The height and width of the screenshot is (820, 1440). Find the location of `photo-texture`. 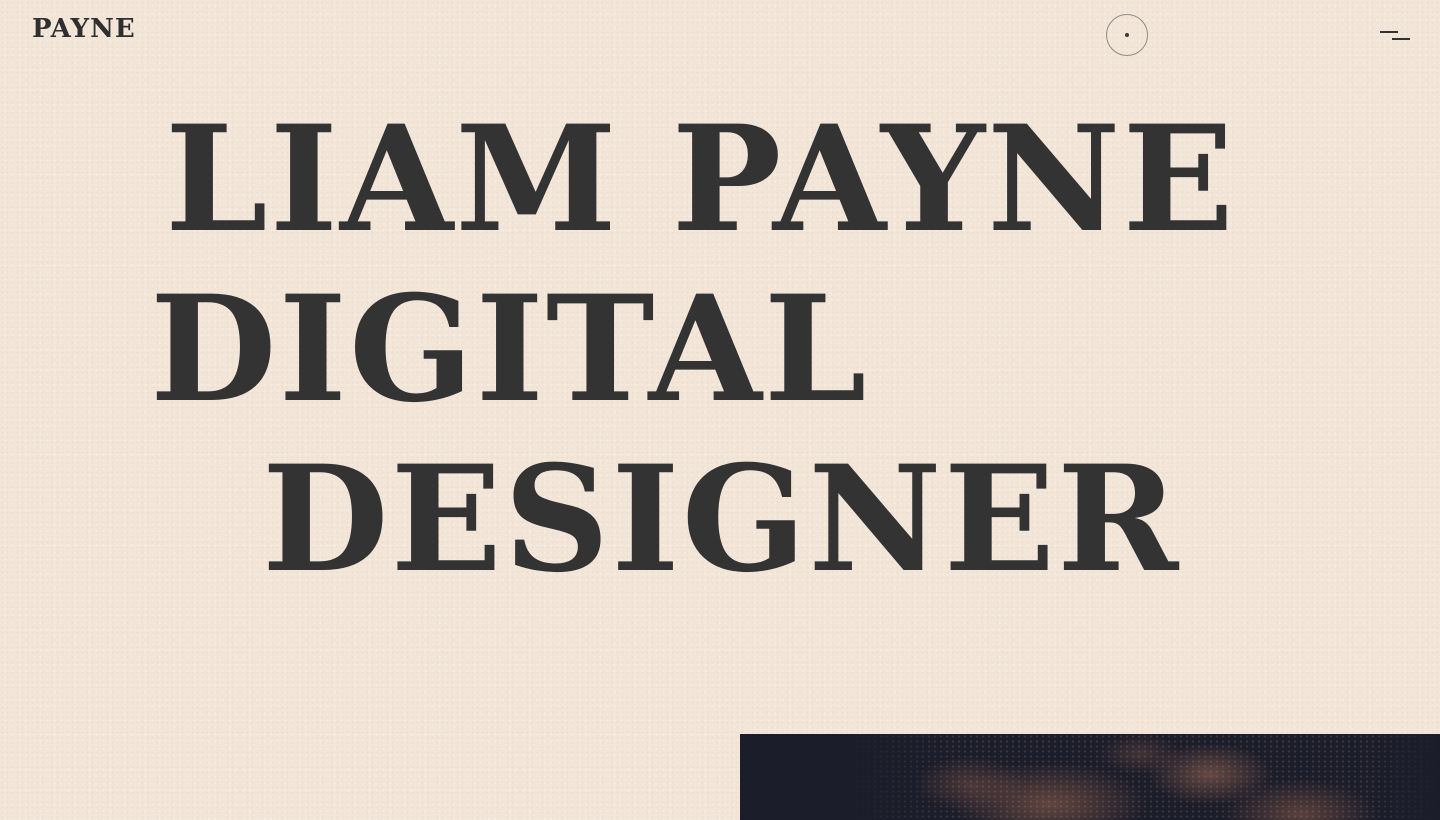

photo-texture is located at coordinates (1090, 777).